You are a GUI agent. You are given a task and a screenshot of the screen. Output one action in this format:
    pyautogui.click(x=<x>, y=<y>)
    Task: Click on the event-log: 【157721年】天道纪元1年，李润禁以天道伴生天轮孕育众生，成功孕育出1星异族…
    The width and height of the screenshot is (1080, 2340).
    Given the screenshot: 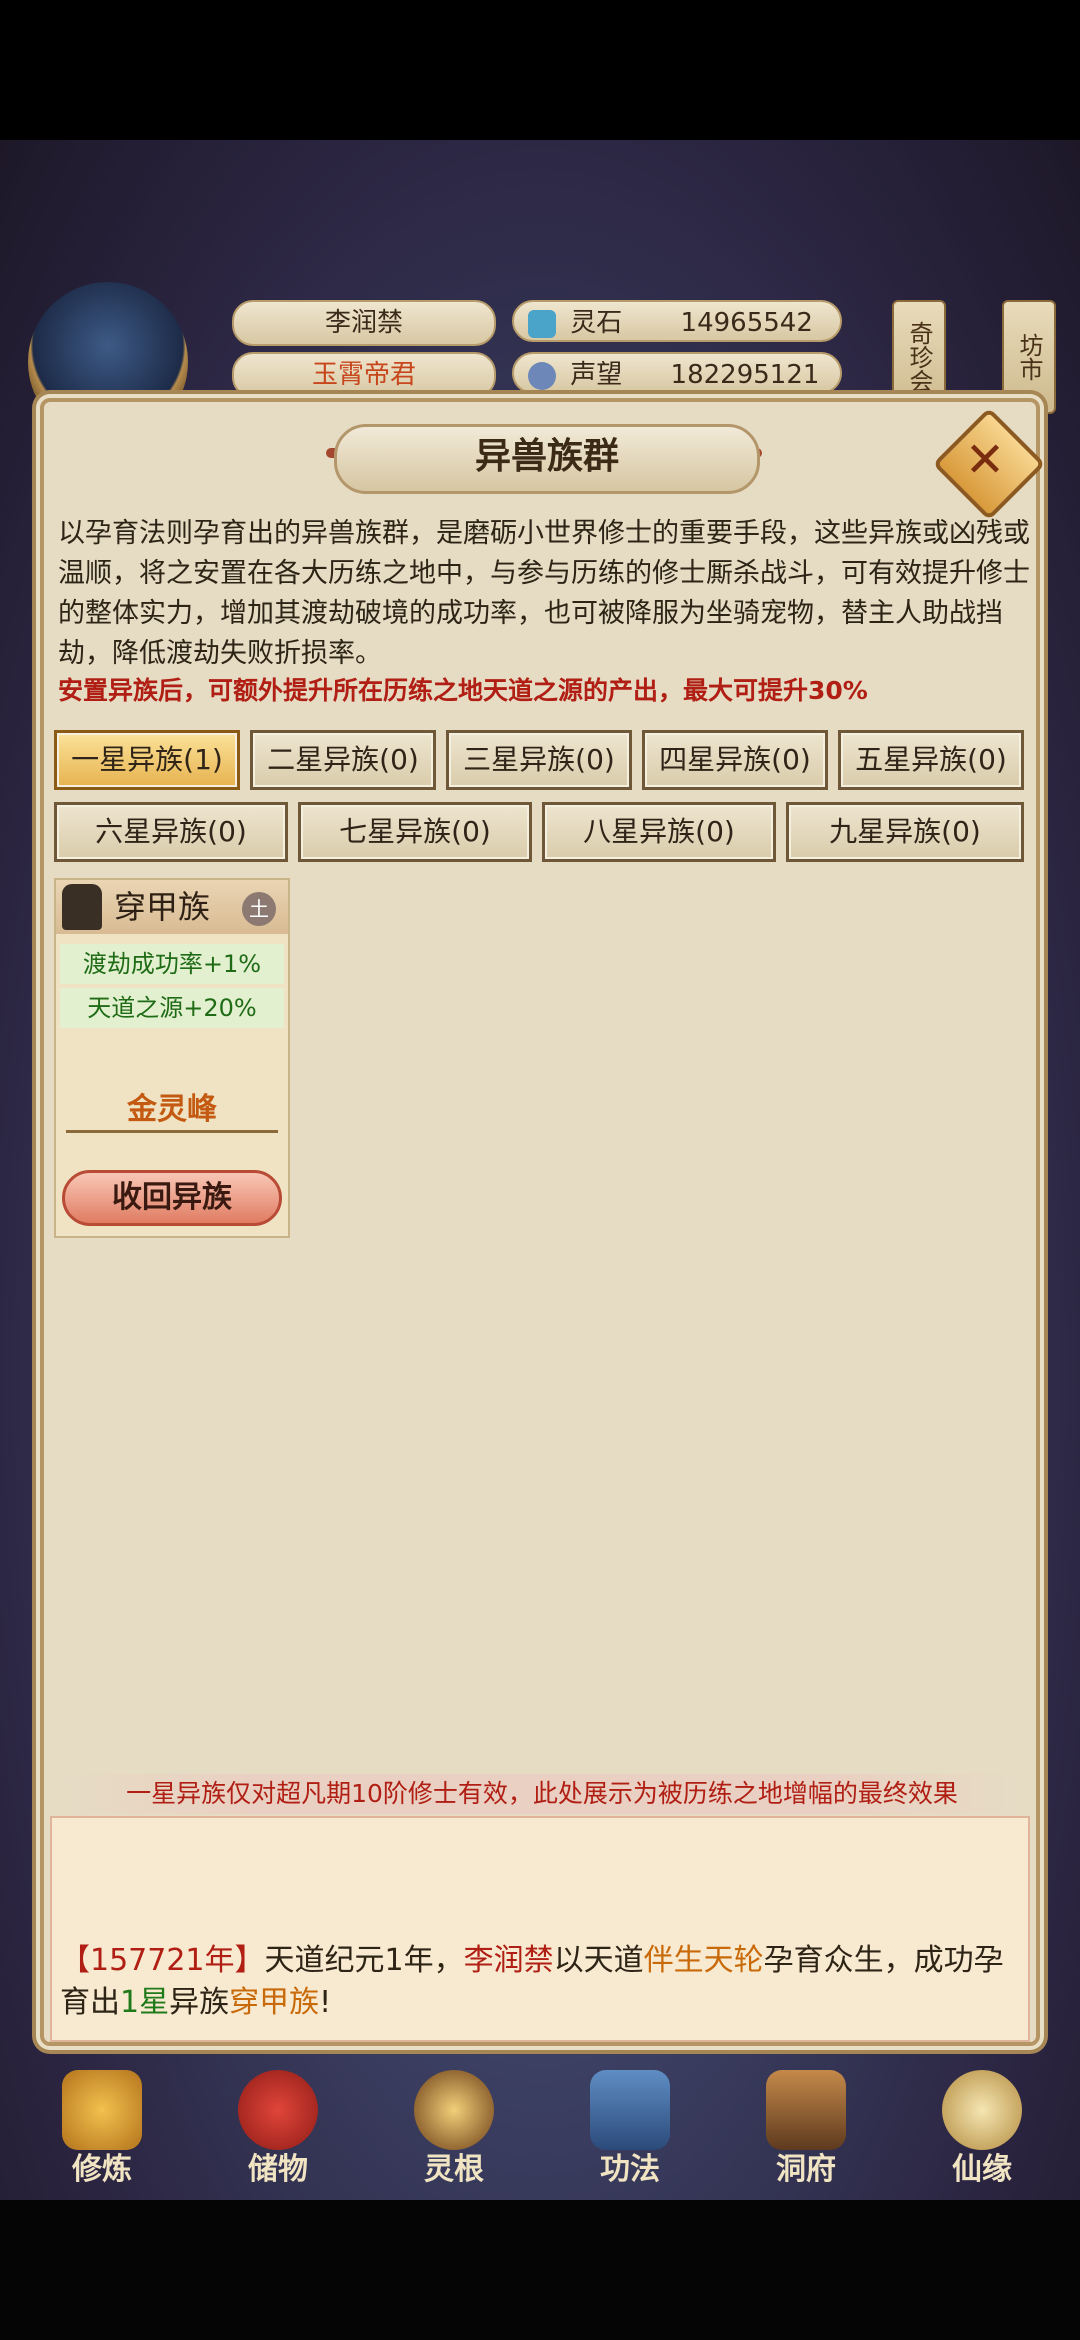 What is the action you would take?
    pyautogui.click(x=540, y=1929)
    